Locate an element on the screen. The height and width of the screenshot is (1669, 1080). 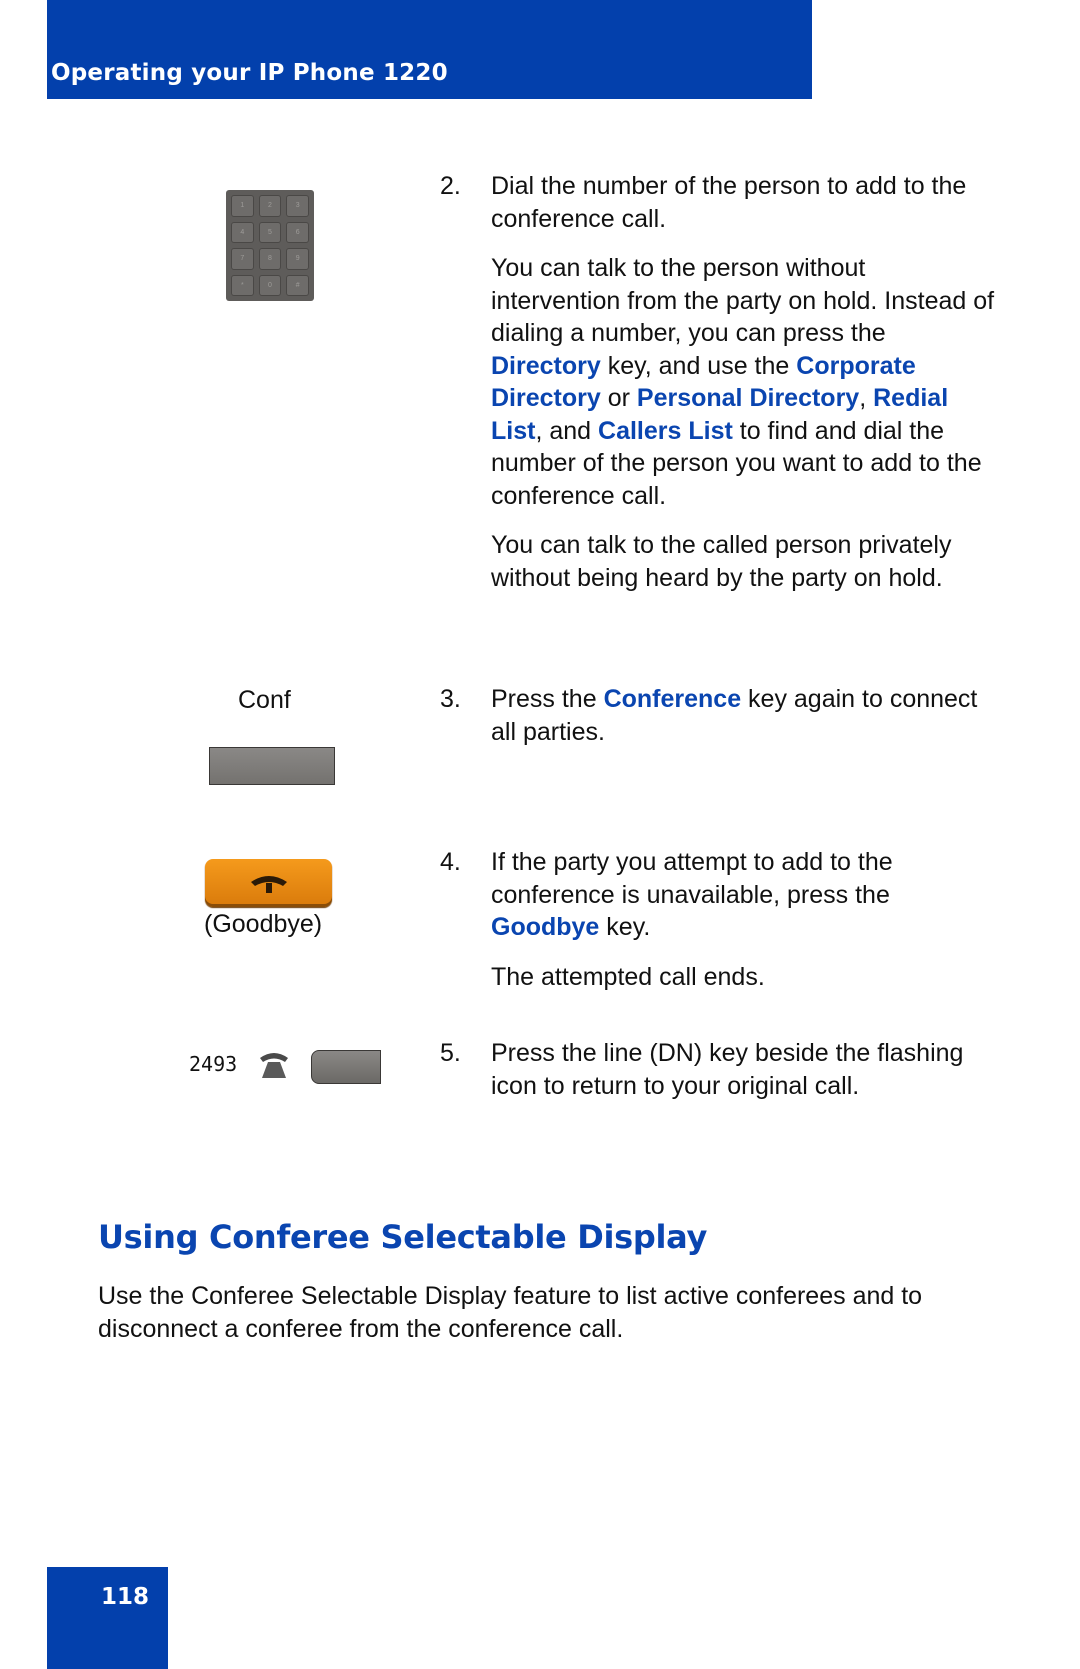
dialpad-key: # is located at coordinates (297, 285).